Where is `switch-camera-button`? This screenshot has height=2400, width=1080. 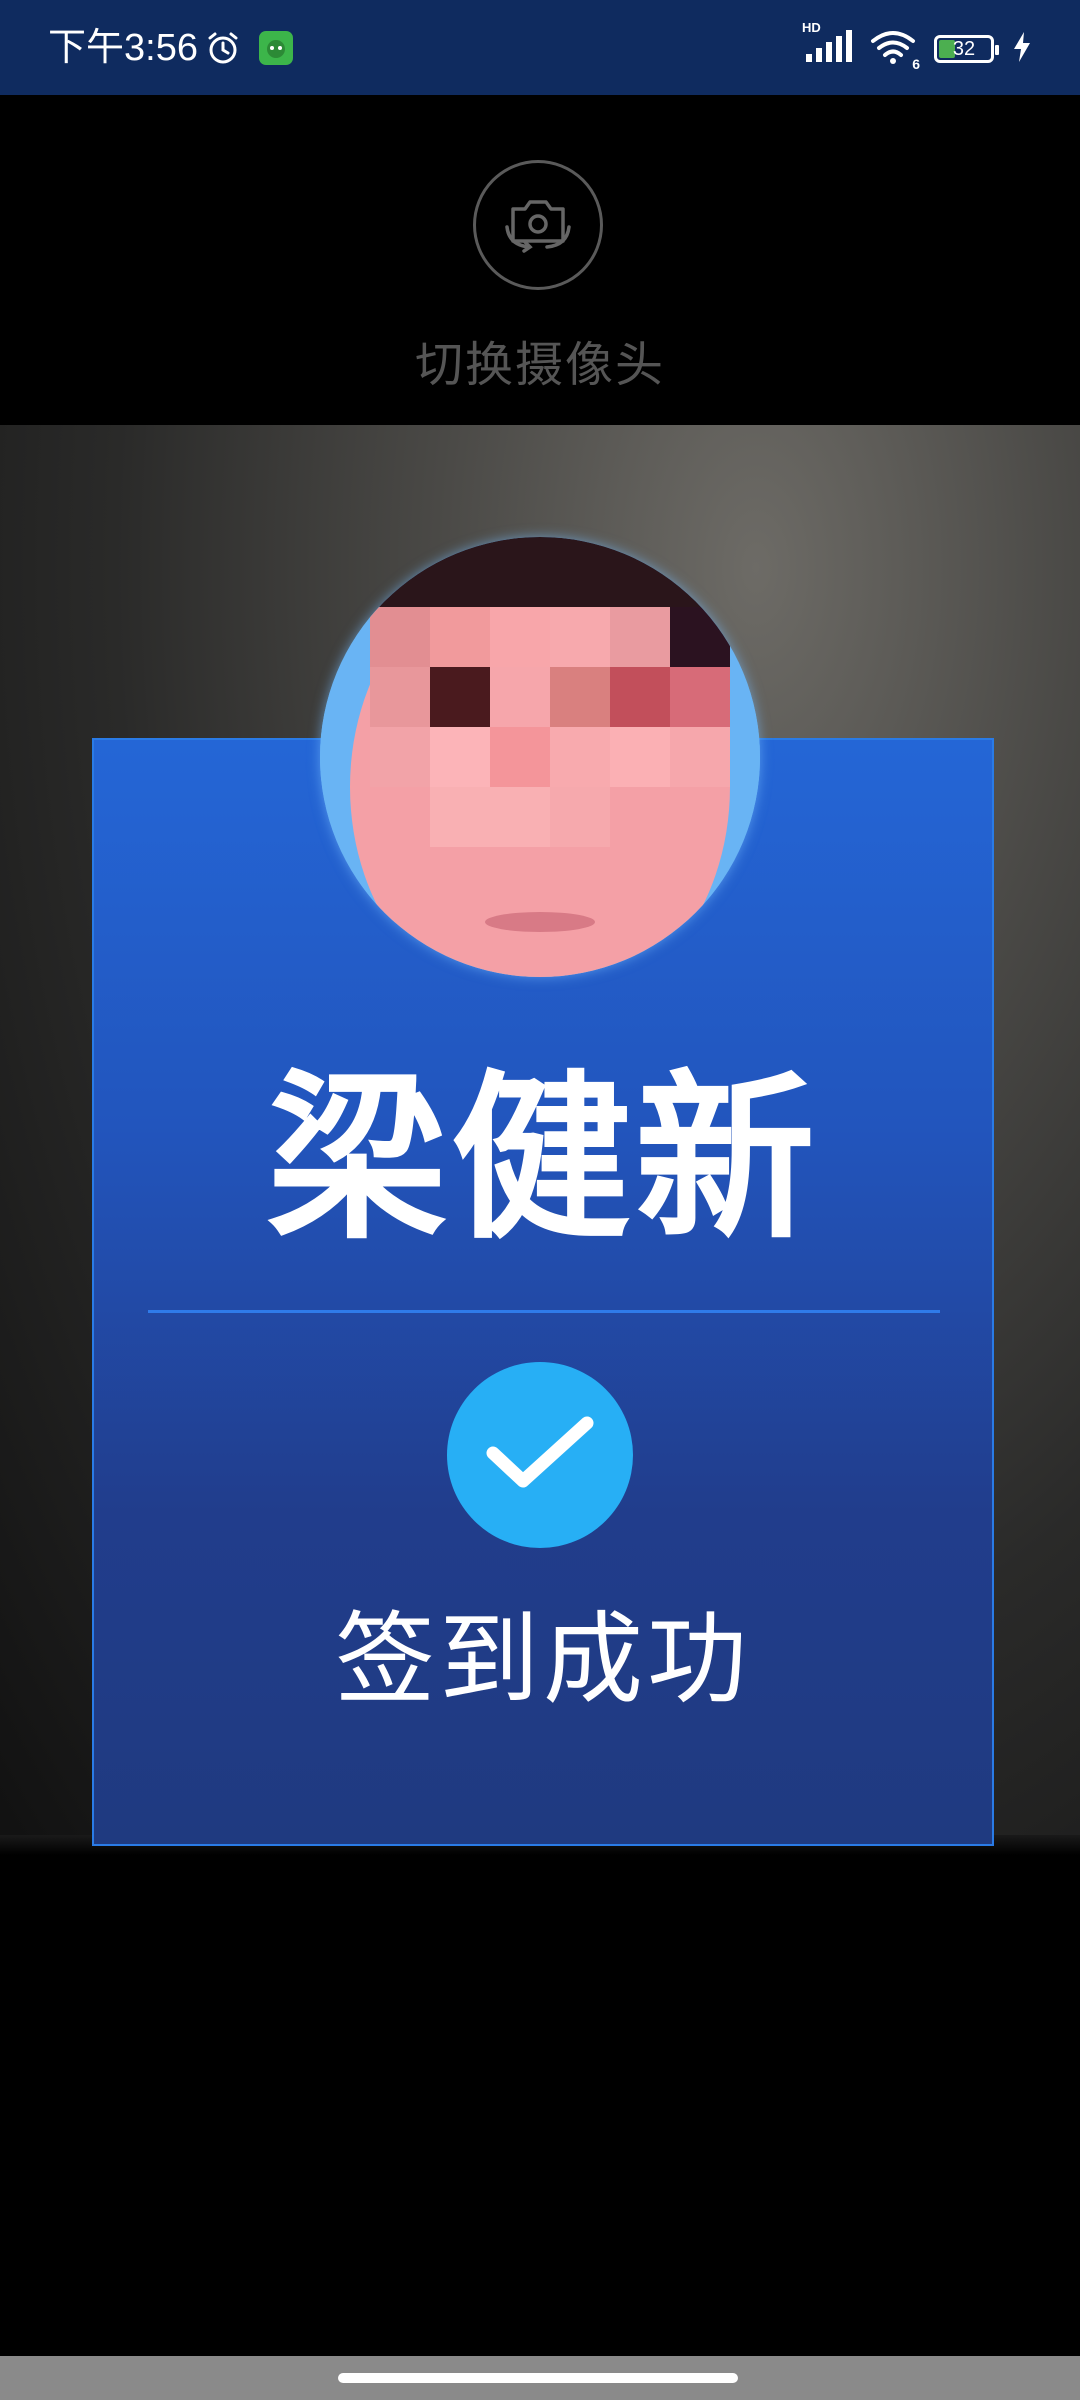
switch-camera-button is located at coordinates (538, 225).